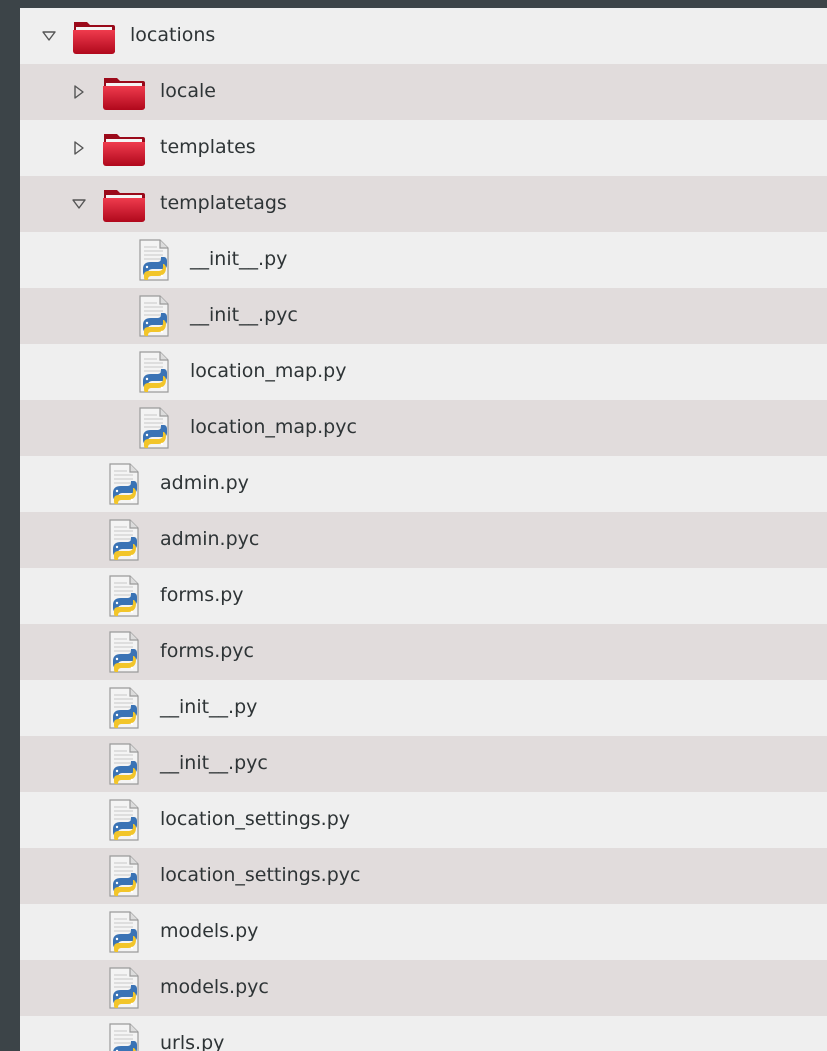 This screenshot has height=1051, width=827. What do you see at coordinates (273, 427) in the screenshot?
I see `row-label: location_map.pyc` at bounding box center [273, 427].